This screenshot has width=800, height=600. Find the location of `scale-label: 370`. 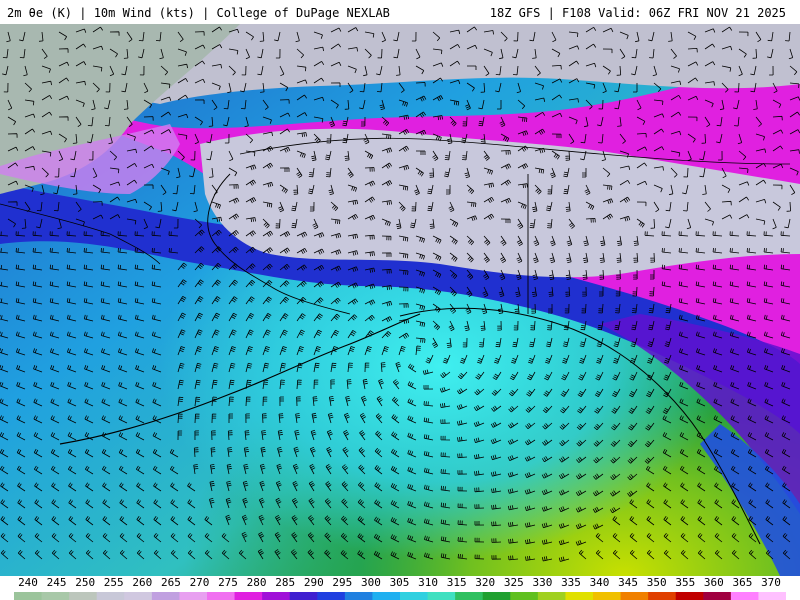

scale-label: 370 is located at coordinates (771, 582).